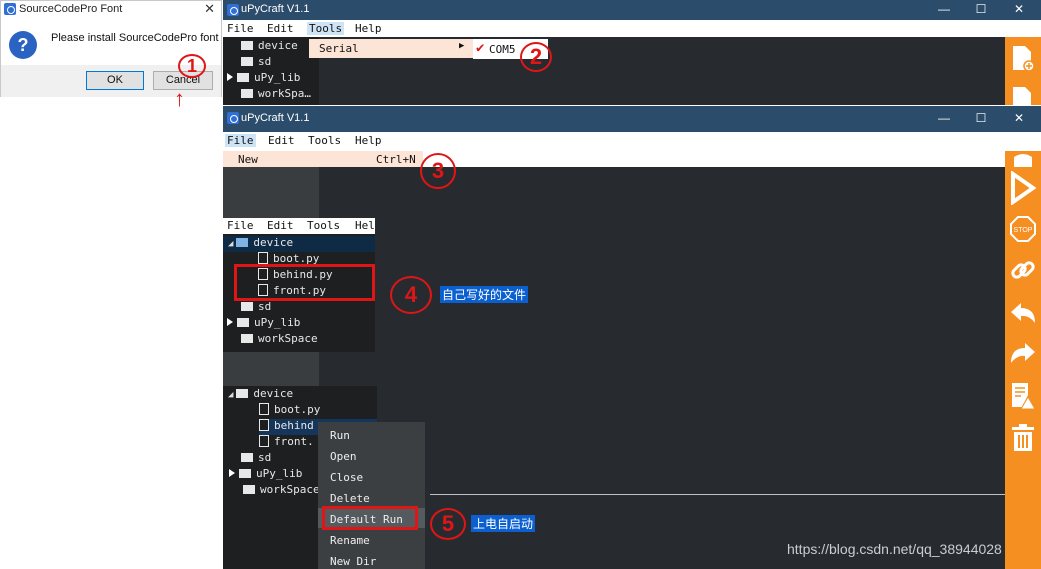  Describe the element at coordinates (346, 477) in the screenshot. I see `context-close: Close` at that location.